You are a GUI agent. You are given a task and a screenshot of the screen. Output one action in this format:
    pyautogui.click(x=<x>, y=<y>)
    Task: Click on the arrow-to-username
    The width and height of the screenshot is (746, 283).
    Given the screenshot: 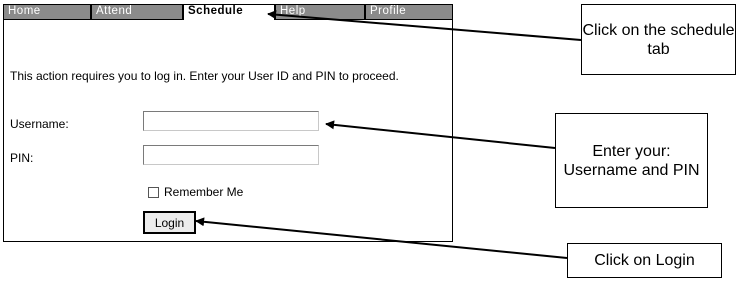 What is the action you would take?
    pyautogui.click(x=440, y=134)
    